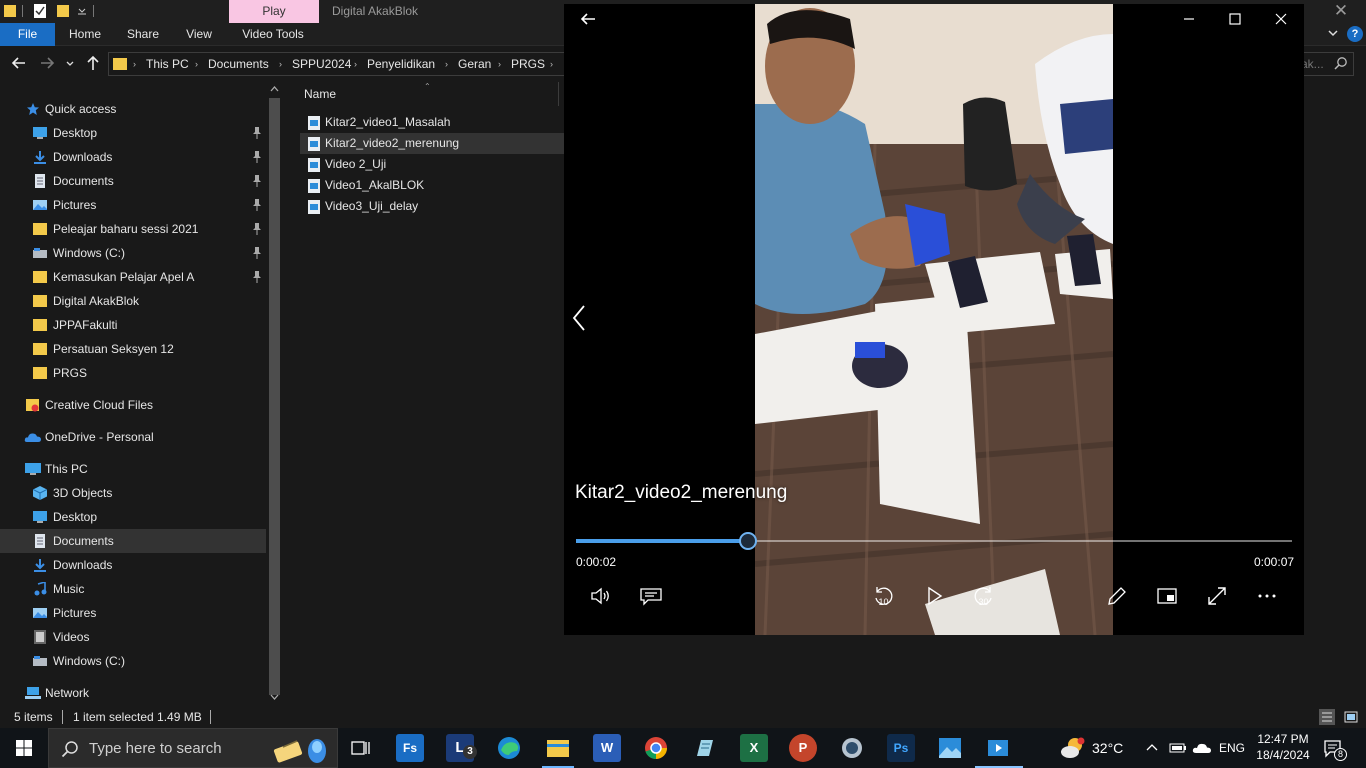  What do you see at coordinates (143, 34) in the screenshot?
I see `tab-share: Share` at bounding box center [143, 34].